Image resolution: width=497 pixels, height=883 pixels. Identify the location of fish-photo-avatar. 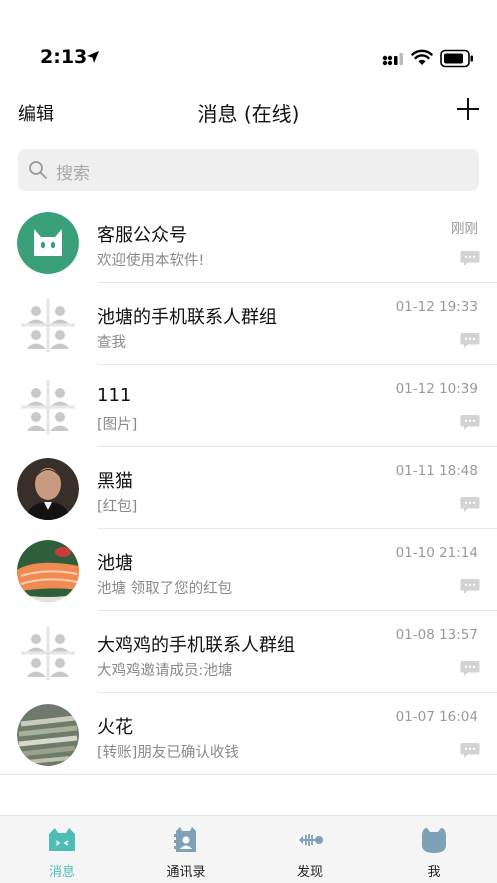
(48, 735).